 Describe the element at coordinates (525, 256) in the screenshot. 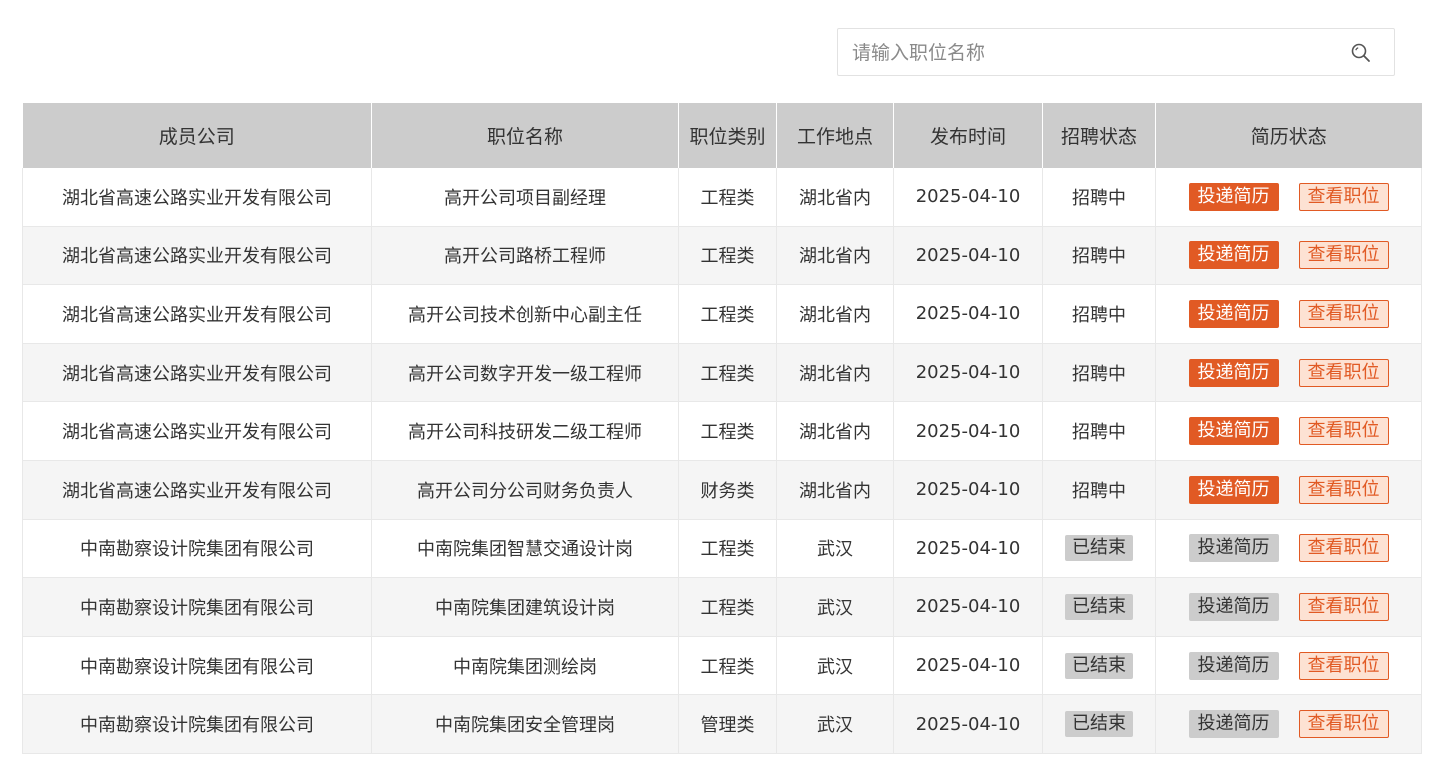

I see `cell-position: 高开公司路桥工程师` at that location.